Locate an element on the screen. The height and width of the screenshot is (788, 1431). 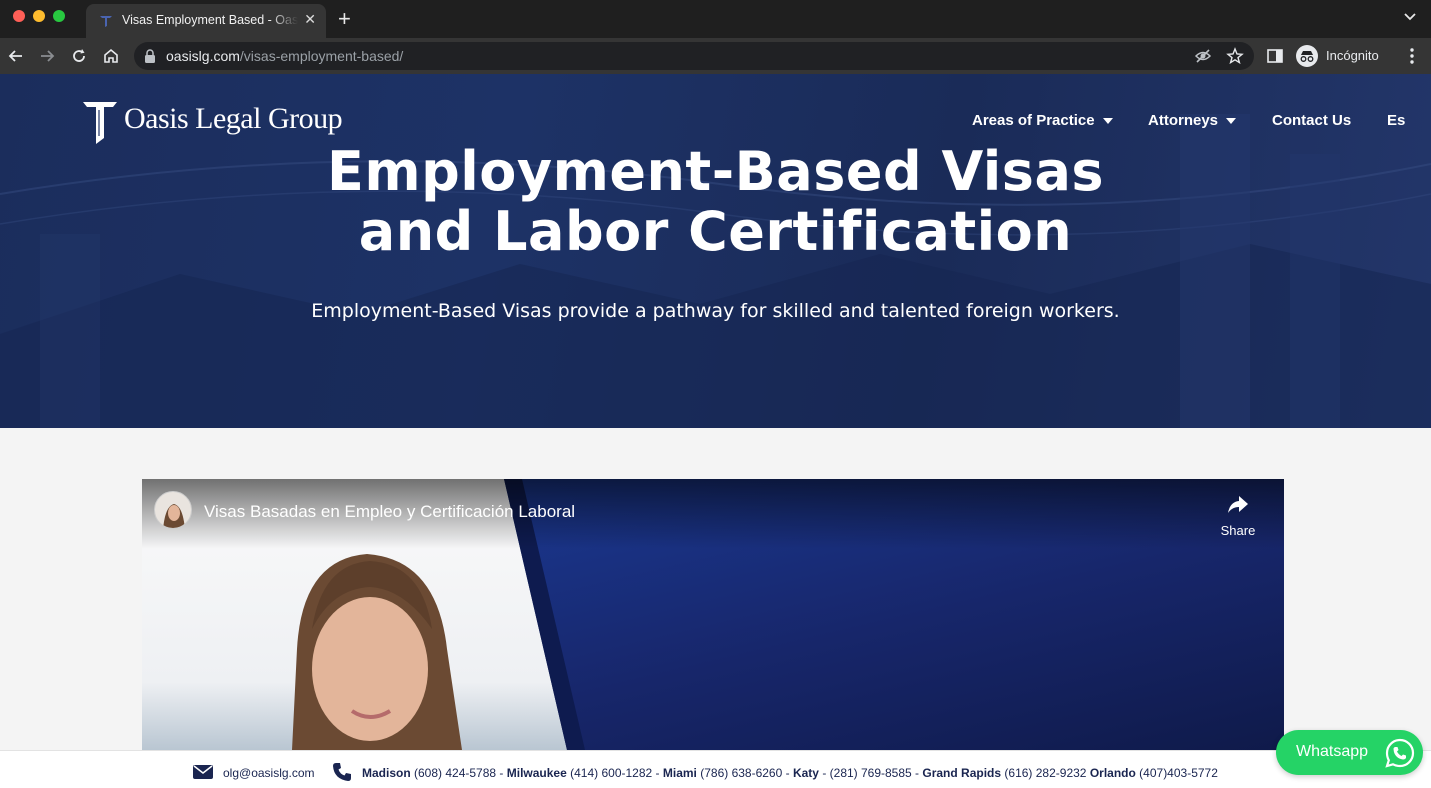
office-entry: Orlando (407)403-5772 is located at coordinates (1154, 773).